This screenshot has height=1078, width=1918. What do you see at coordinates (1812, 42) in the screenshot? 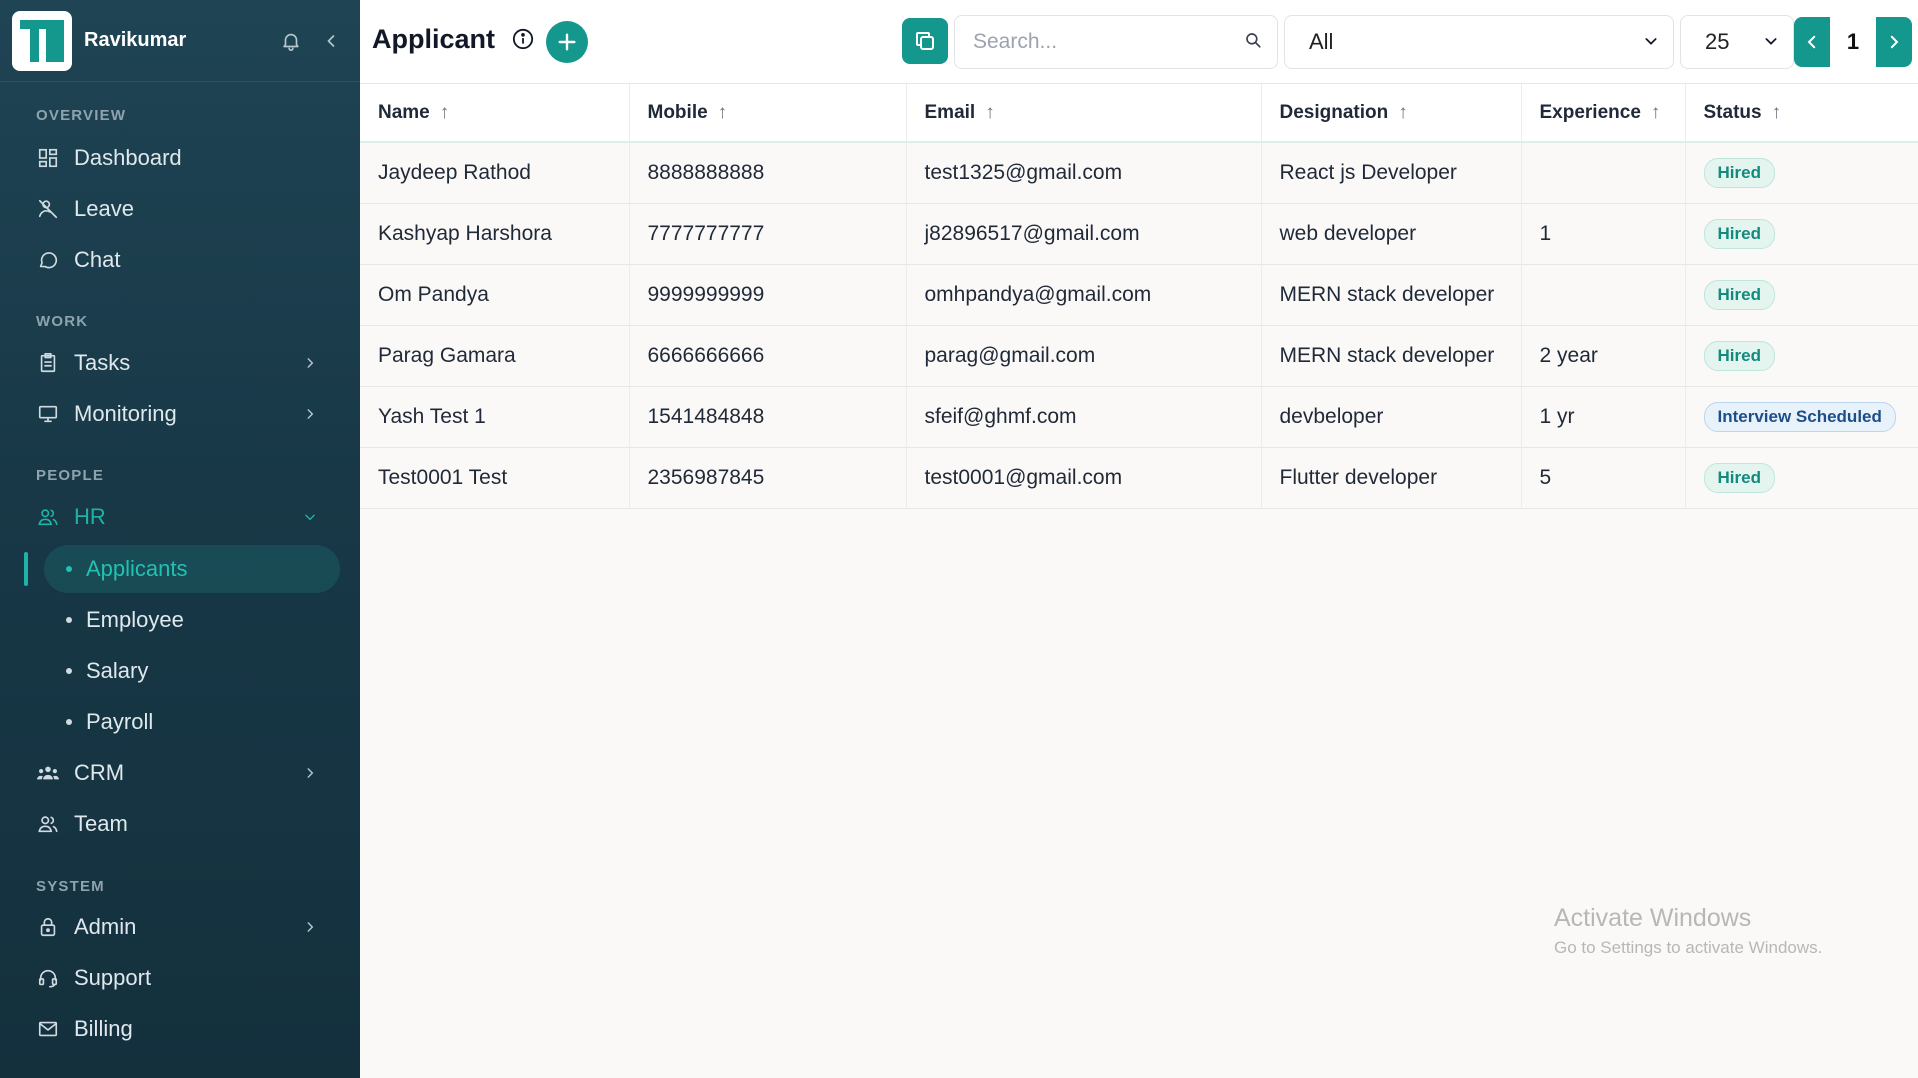
I see `prev-page-button` at bounding box center [1812, 42].